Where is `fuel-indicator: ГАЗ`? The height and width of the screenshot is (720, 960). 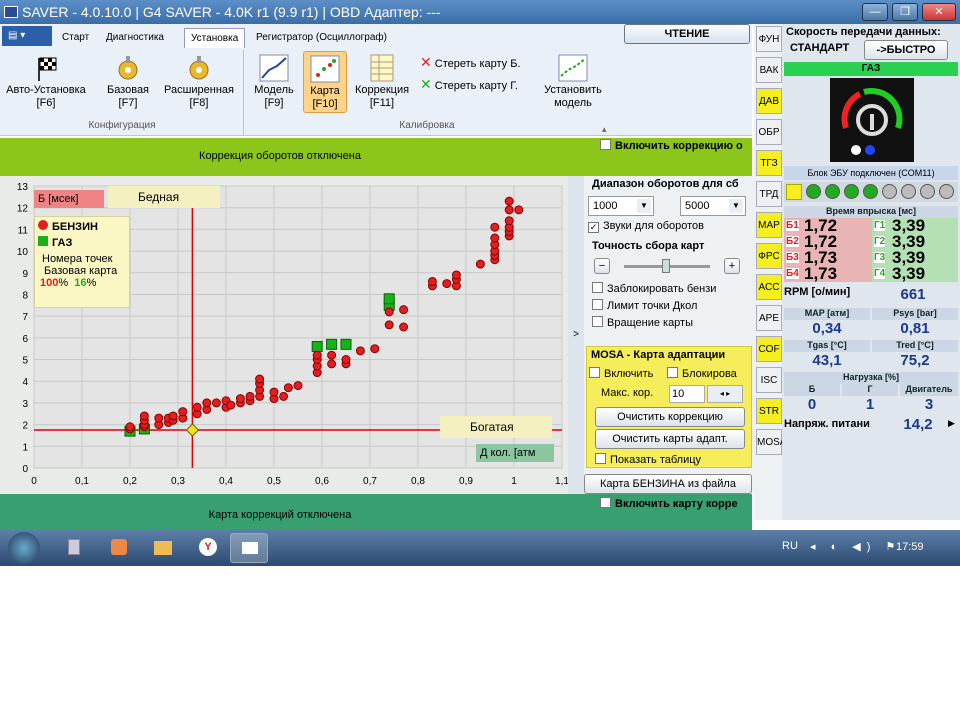
fuel-indicator: ГАЗ is located at coordinates (871, 69).